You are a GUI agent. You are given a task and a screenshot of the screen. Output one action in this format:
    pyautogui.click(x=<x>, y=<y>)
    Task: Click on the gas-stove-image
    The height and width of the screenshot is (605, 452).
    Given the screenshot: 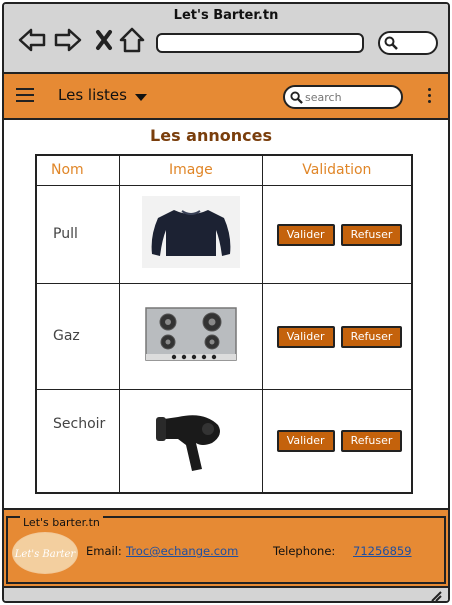 What is the action you would take?
    pyautogui.click(x=191, y=334)
    